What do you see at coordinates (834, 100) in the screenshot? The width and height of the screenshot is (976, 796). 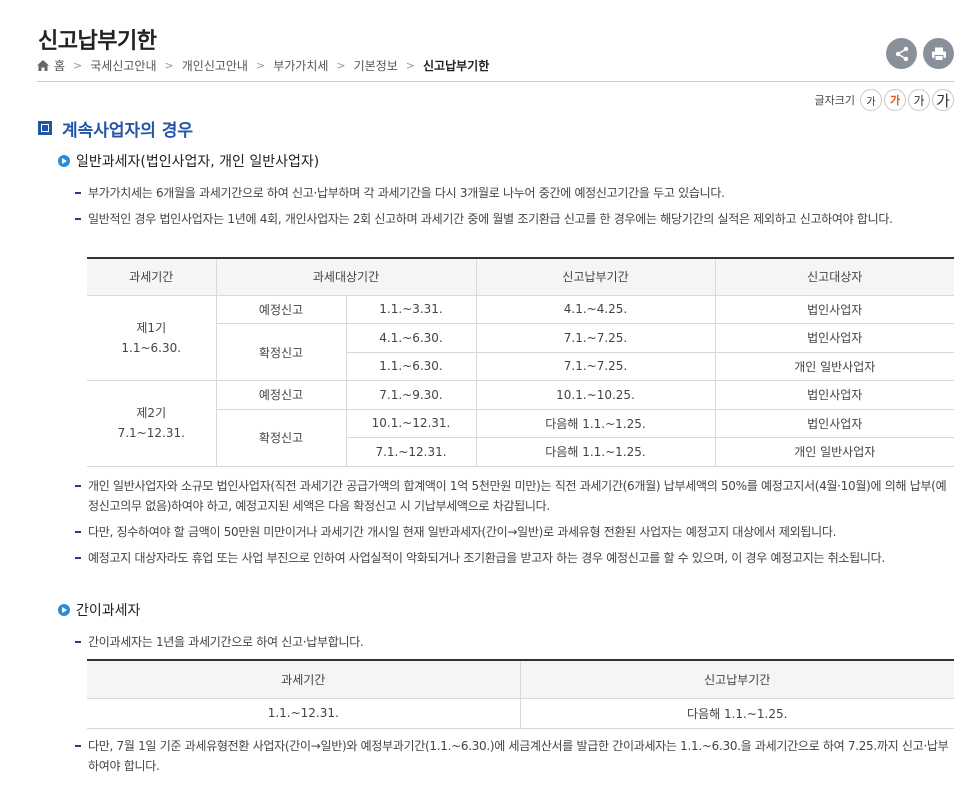 I see `font-size-label: 글자크기` at bounding box center [834, 100].